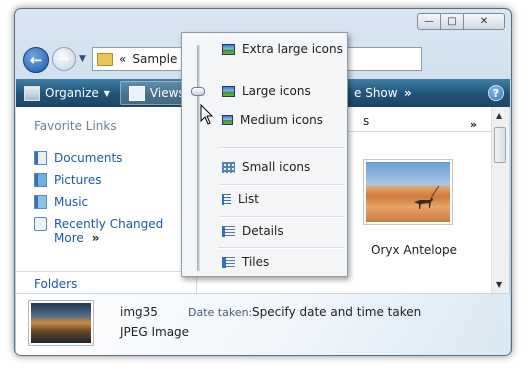  I want to click on help-icon: ?, so click(496, 93).